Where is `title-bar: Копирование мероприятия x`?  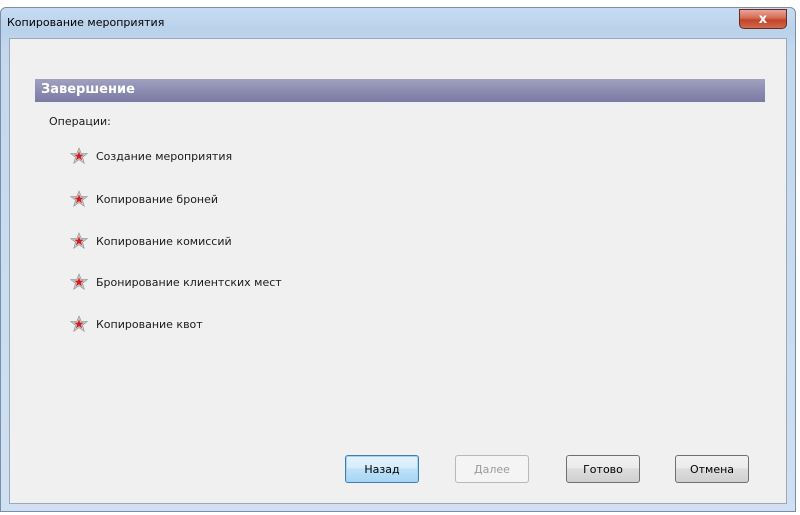
title-bar: Копирование мероприятия x is located at coordinates (398, 23).